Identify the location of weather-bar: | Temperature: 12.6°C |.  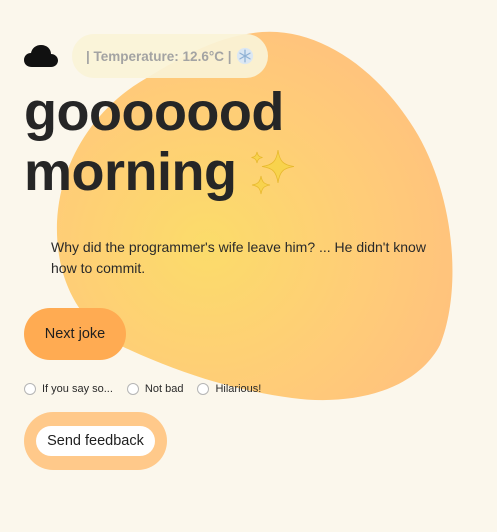
(146, 56).